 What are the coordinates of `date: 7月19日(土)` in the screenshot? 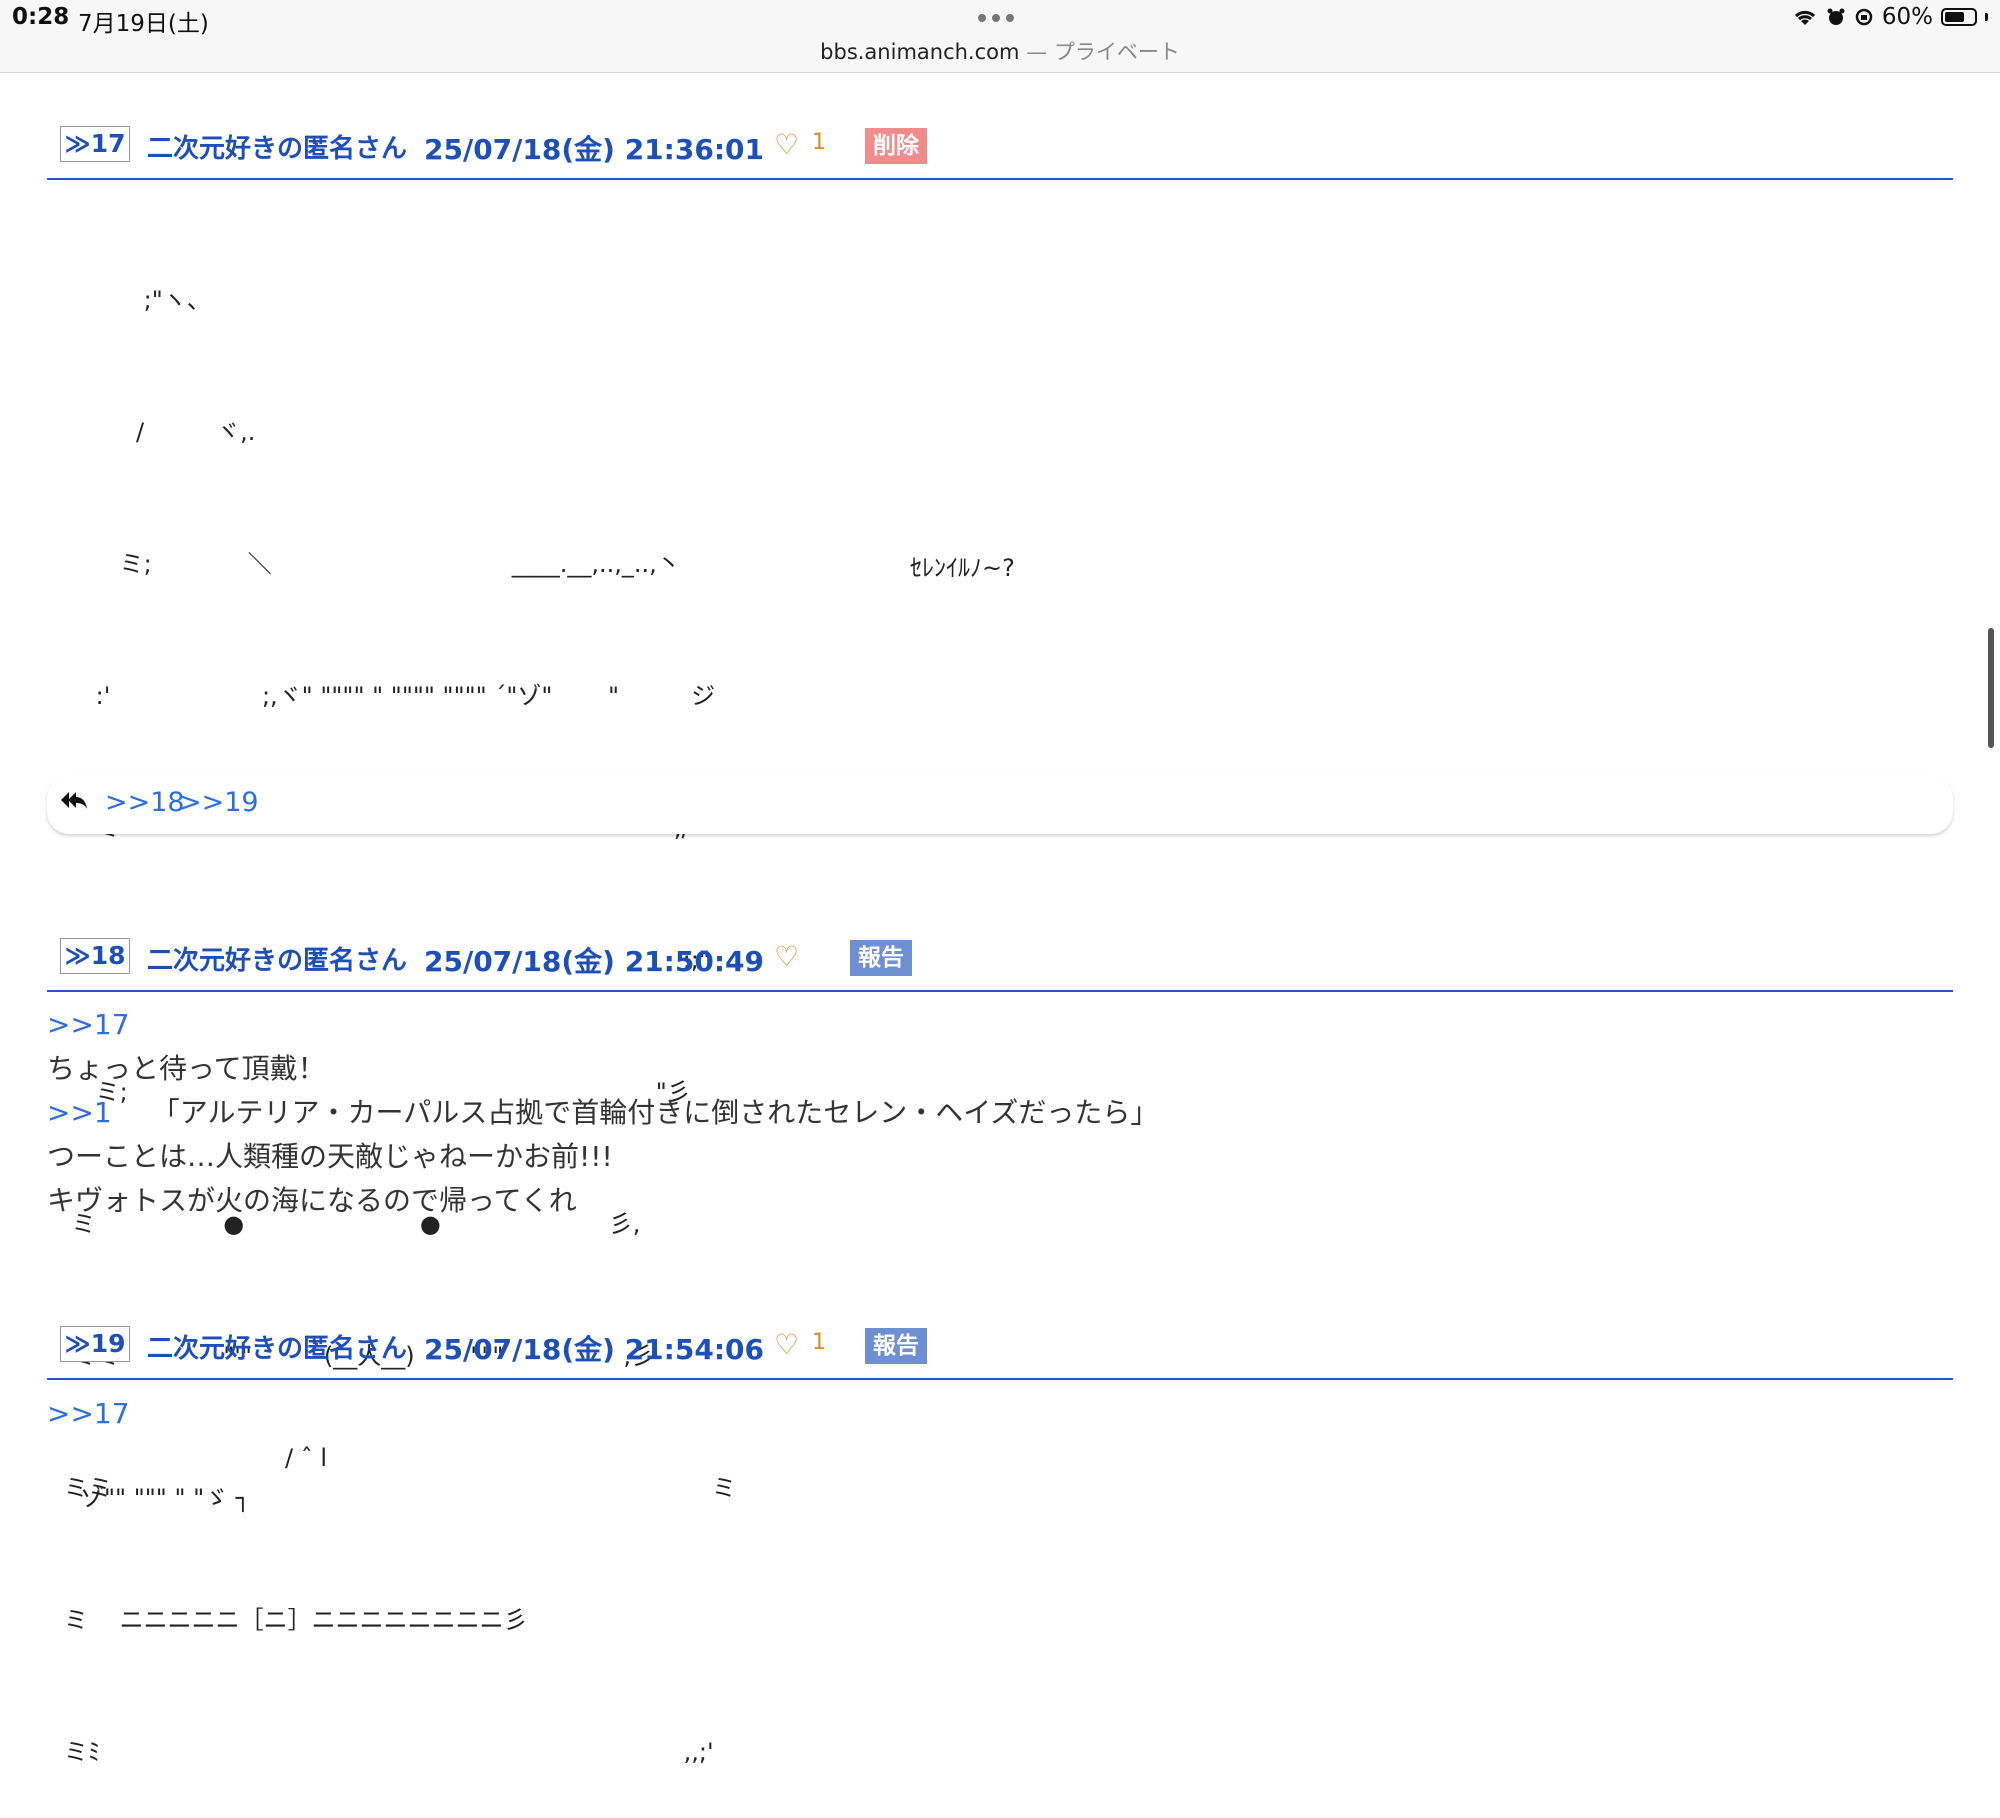 It's located at (143, 24).